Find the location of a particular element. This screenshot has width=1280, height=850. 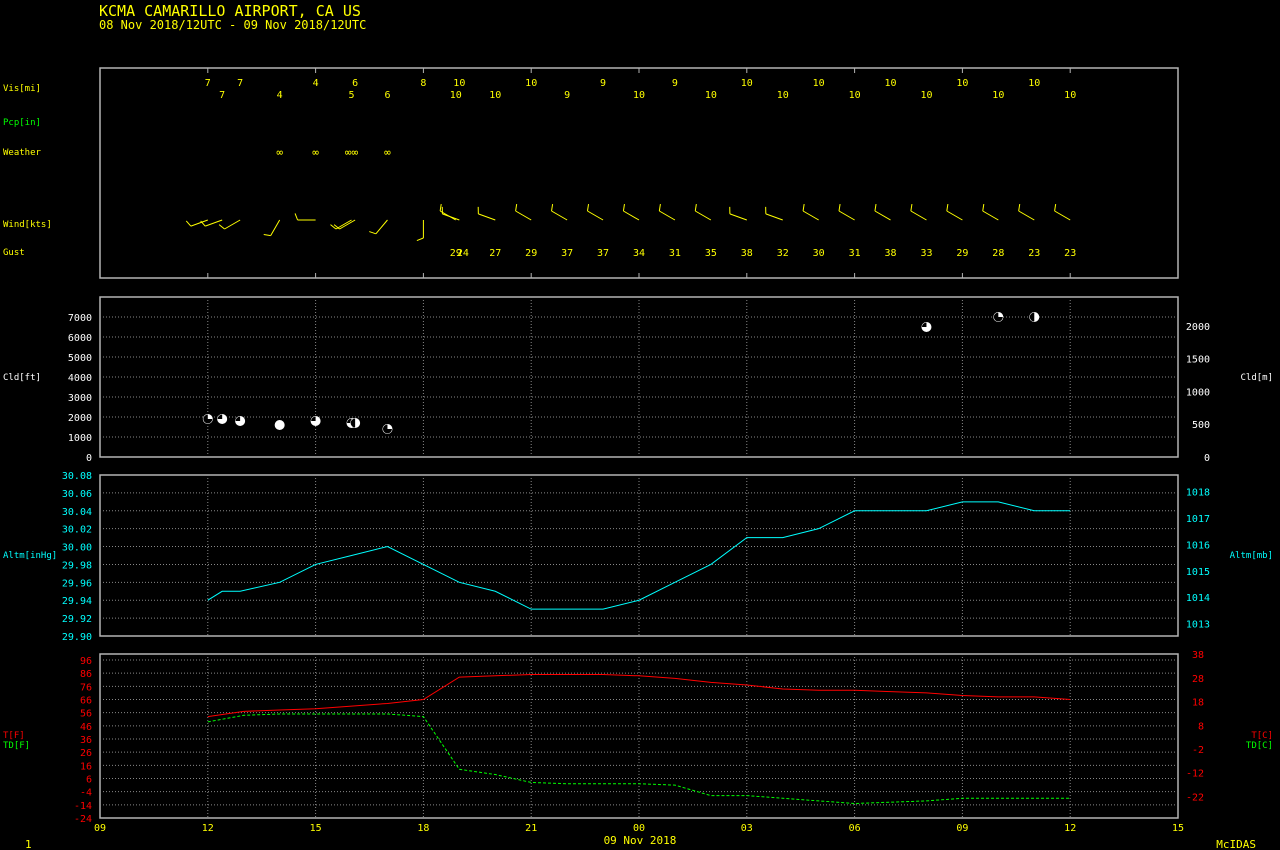

cloud-tick-ft: 1000 is located at coordinates (80, 438).